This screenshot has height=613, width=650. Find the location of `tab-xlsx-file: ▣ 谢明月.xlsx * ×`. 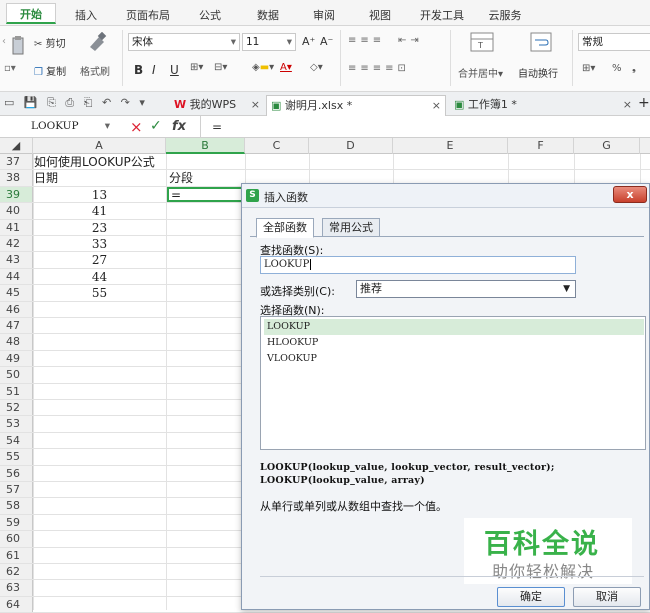

tab-xlsx-file: ▣ 谢明月.xlsx * × is located at coordinates (356, 105).